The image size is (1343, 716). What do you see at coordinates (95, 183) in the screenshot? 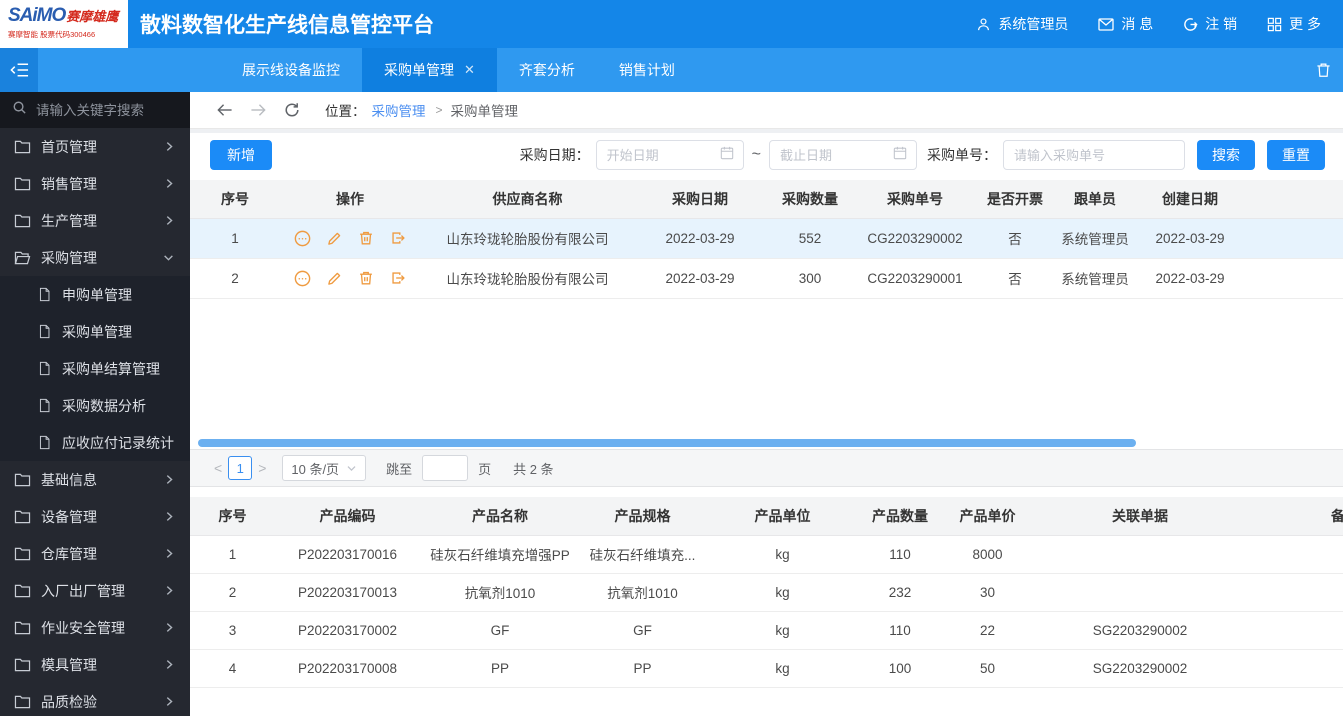
I see `sidebar-item-sales: 销售管理` at bounding box center [95, 183].